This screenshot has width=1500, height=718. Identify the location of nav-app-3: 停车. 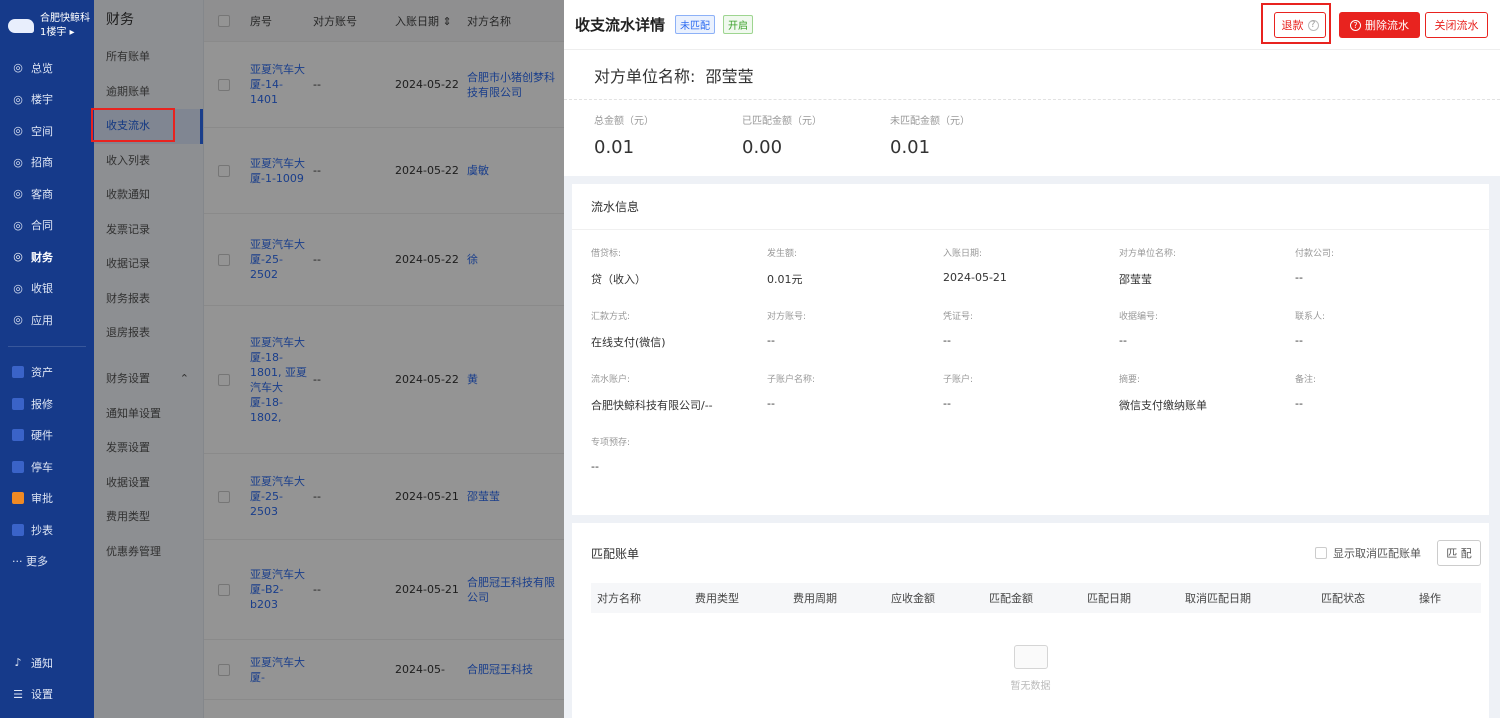
(47, 467).